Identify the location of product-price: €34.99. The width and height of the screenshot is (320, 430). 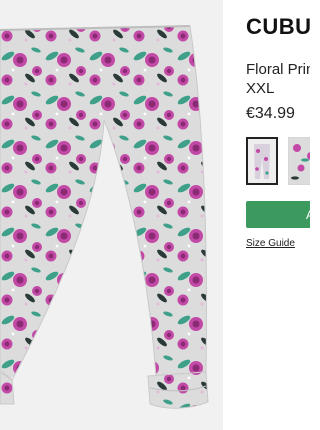
(270, 113).